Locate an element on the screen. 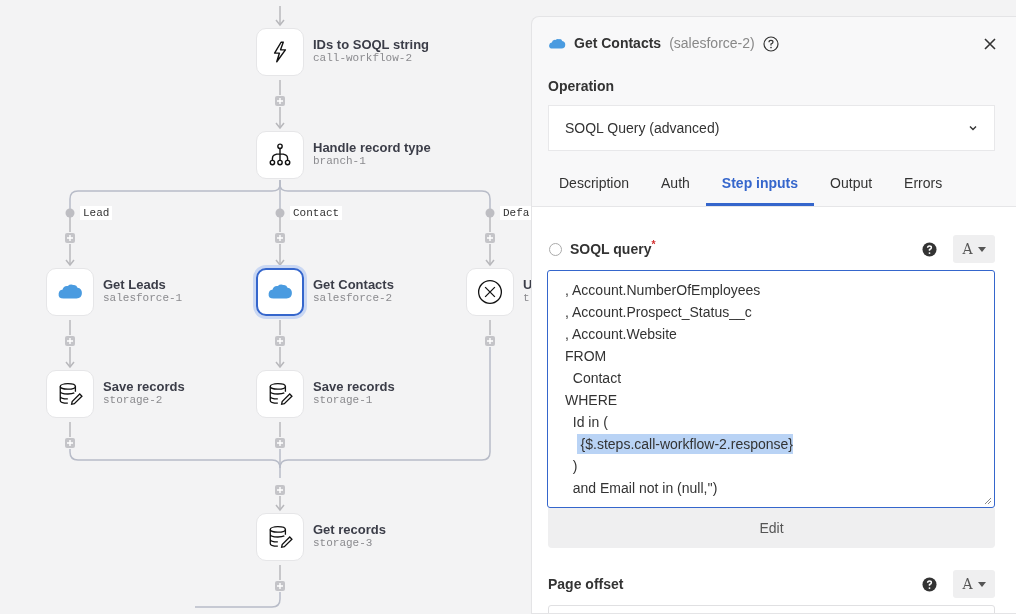 The height and width of the screenshot is (614, 1016). close-button is located at coordinates (990, 43).